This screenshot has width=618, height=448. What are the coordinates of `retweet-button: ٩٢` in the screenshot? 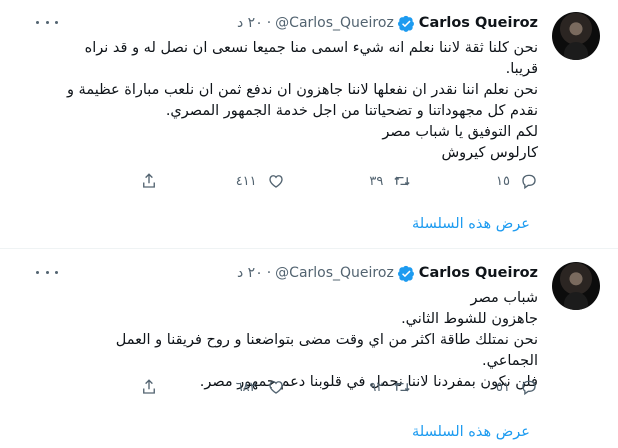 It's located at (381, 387).